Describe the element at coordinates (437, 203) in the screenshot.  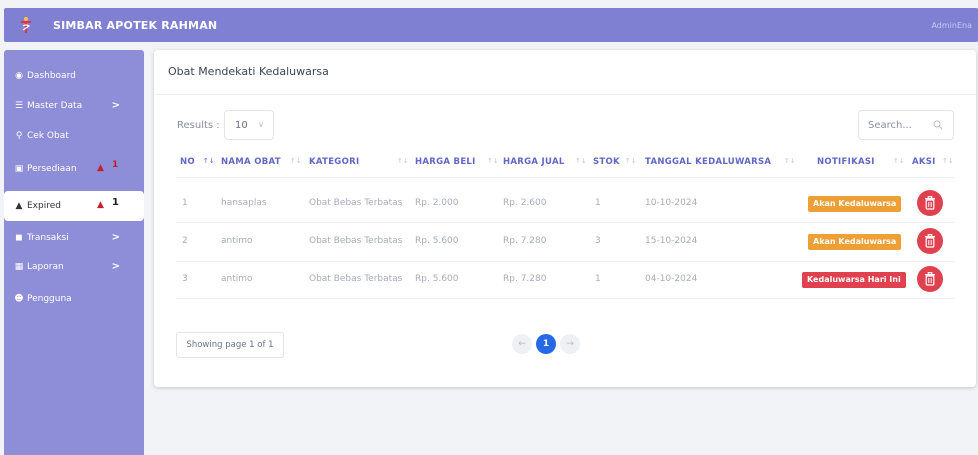
I see `cell-harga-beli: Rp. 2.000` at that location.